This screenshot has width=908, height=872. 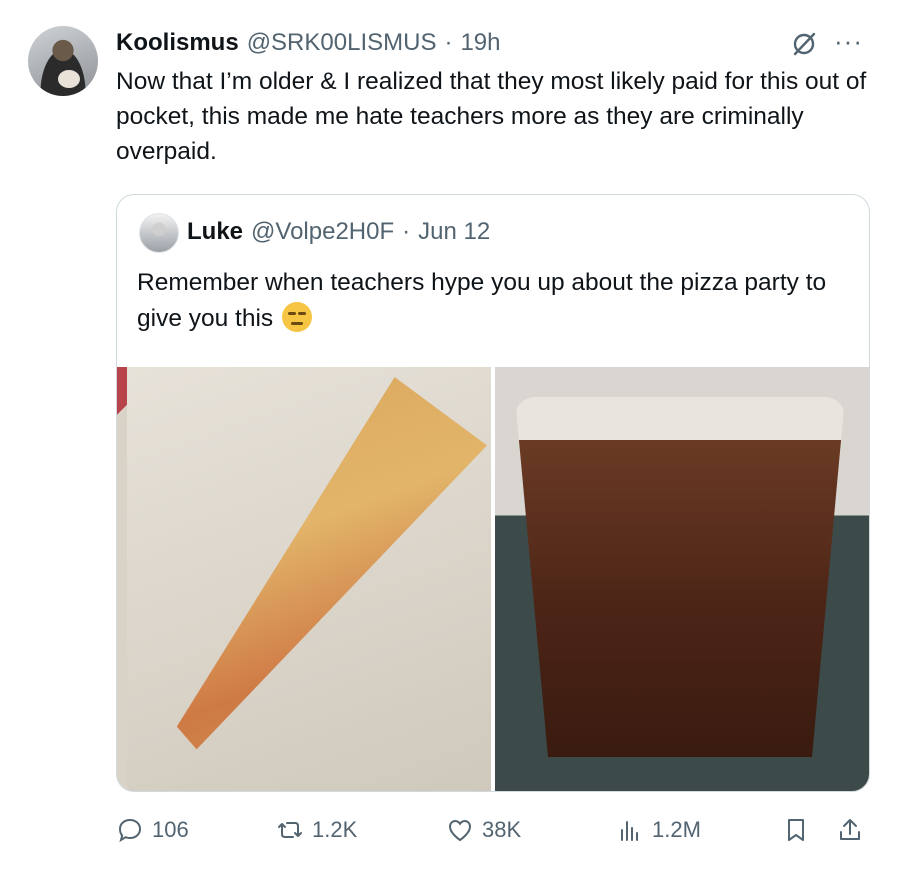 I want to click on repost-icon, so click(x=290, y=830).